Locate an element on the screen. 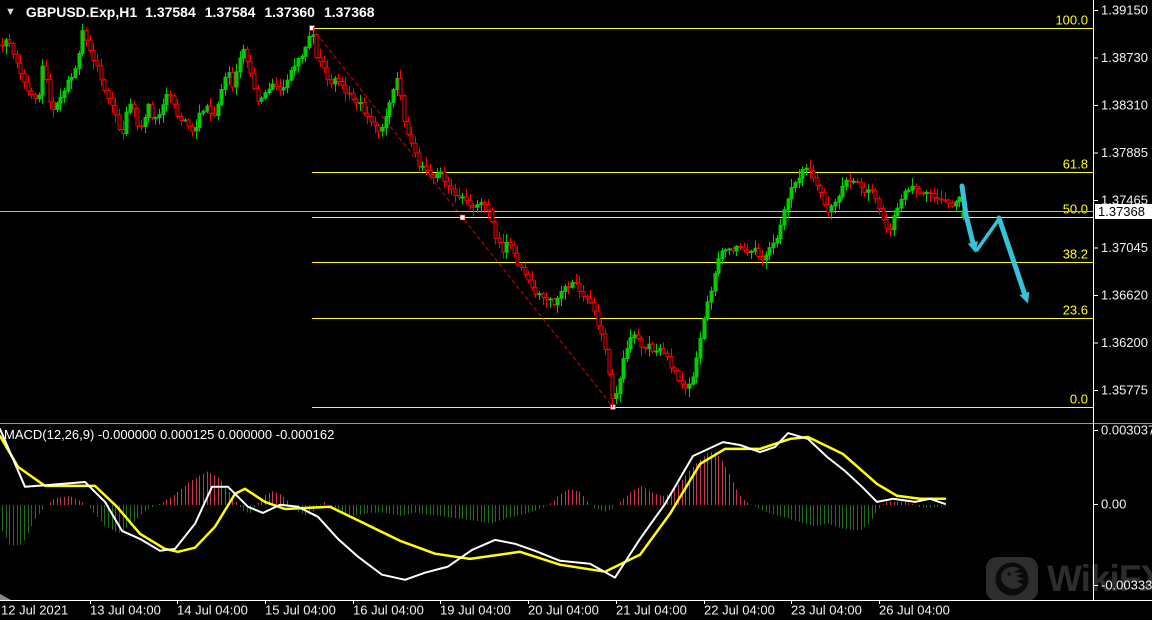 The image size is (1152, 620). time-axis-label: 21 Jul 04:00 is located at coordinates (651, 609).